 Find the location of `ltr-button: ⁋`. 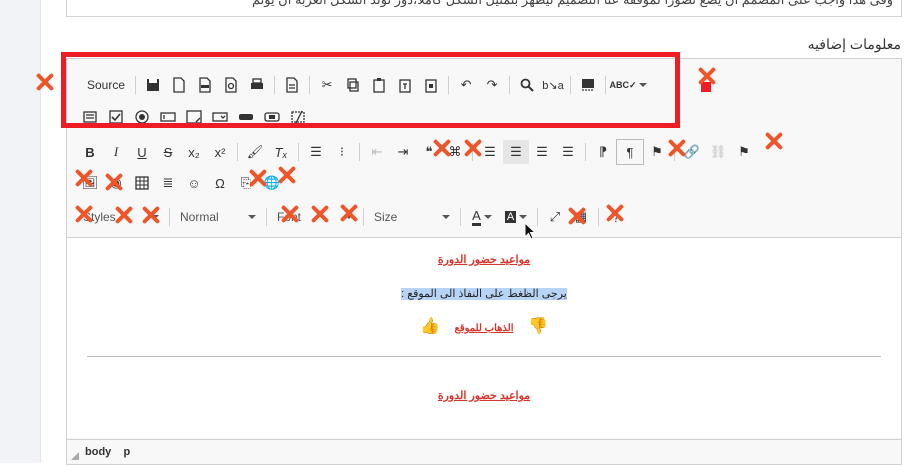

ltr-button: ⁋ is located at coordinates (603, 152).